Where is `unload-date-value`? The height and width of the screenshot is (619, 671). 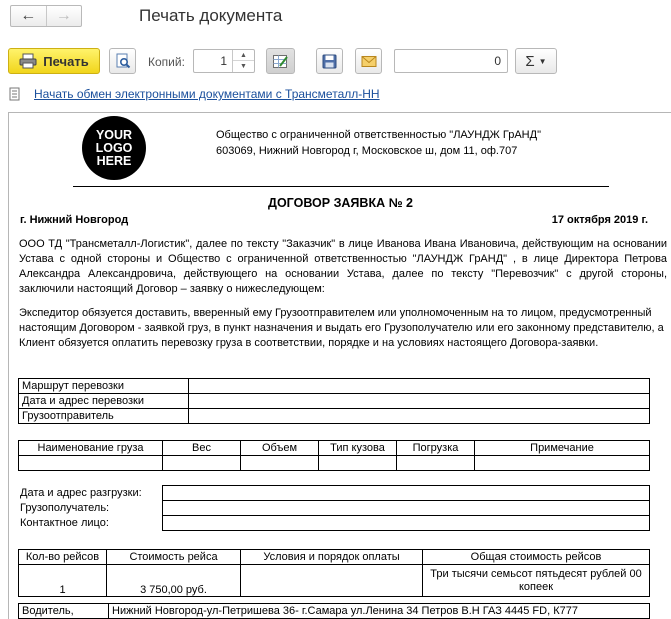 unload-date-value is located at coordinates (405, 493).